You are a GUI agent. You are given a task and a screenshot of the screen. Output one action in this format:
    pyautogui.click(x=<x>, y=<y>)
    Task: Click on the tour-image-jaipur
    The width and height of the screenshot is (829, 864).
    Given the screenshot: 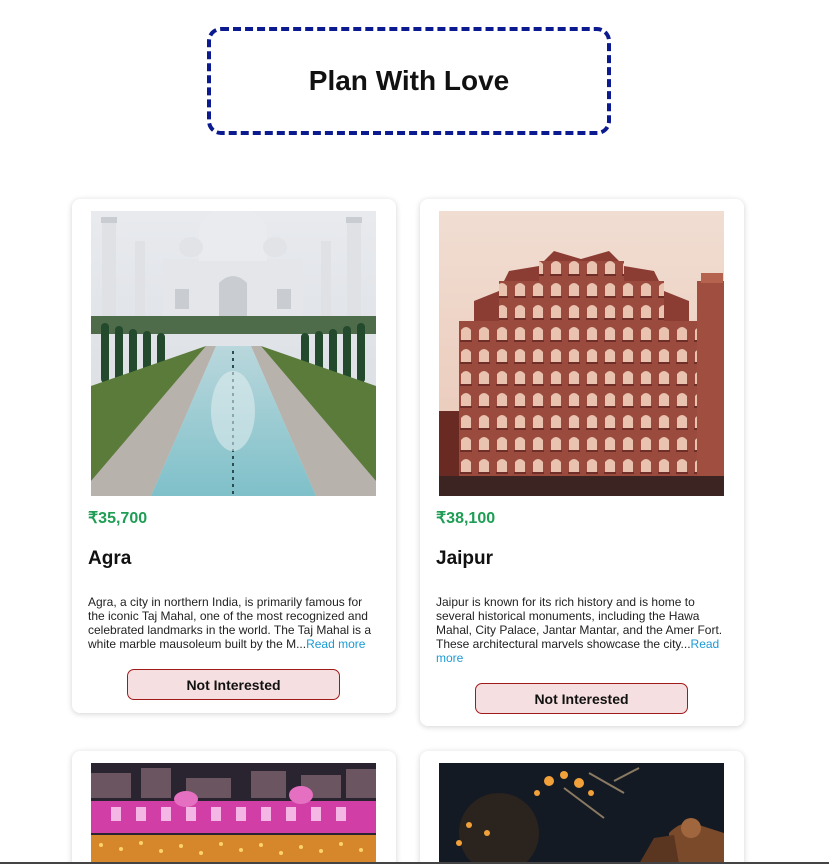 What is the action you would take?
    pyautogui.click(x=581, y=353)
    